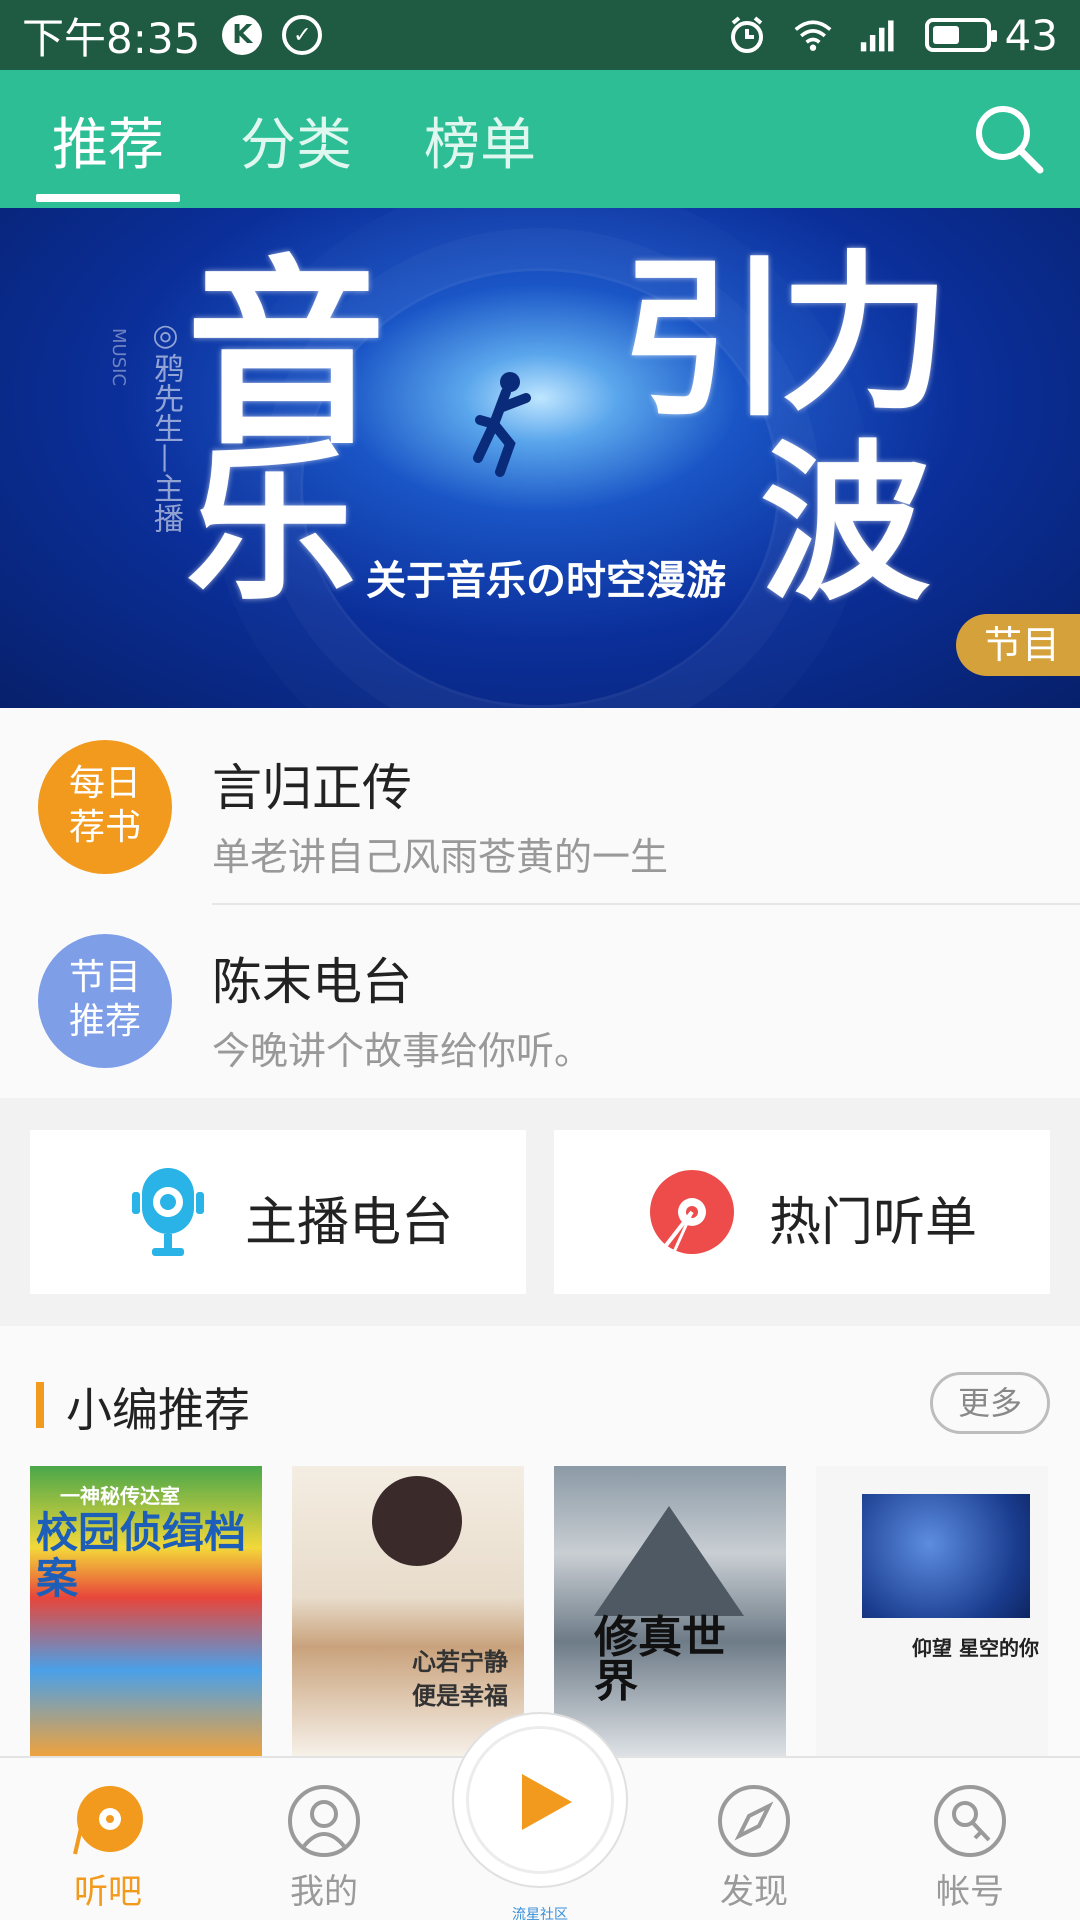 Image resolution: width=1080 pixels, height=1920 pixels. I want to click on vinyl-disc-icon, so click(692, 1212).